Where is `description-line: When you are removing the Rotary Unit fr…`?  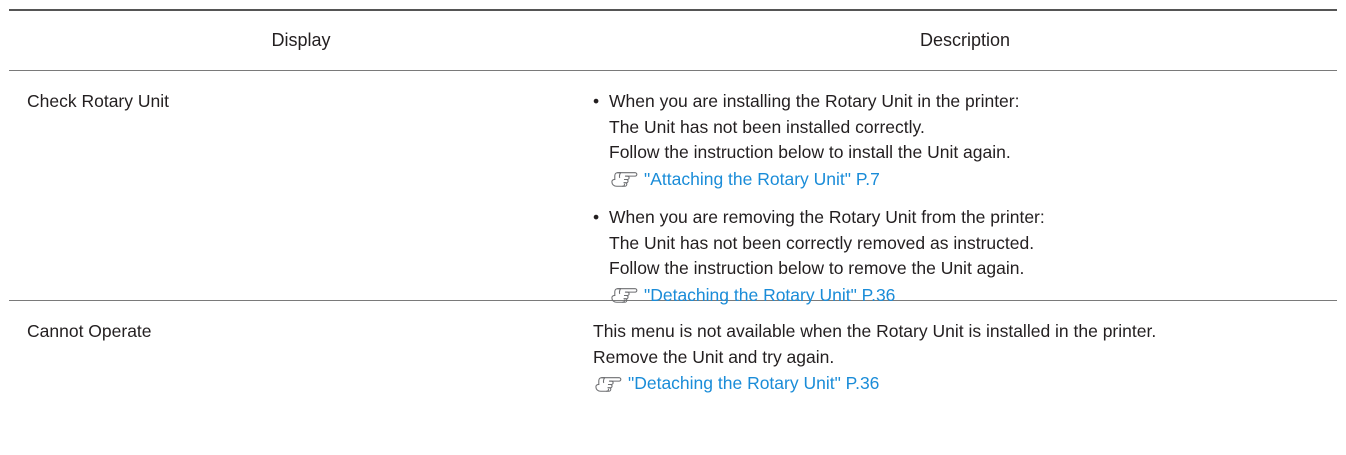 description-line: When you are removing the Rotary Unit fr… is located at coordinates (827, 217).